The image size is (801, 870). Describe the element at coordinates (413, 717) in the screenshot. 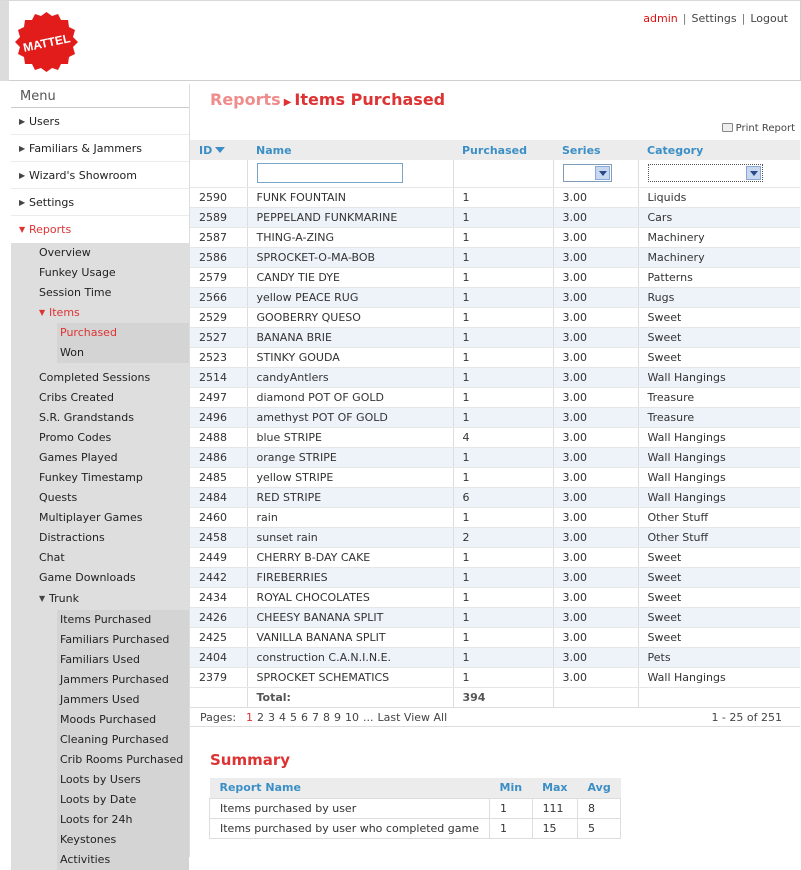

I see `pager-page-link: Last View All` at that location.